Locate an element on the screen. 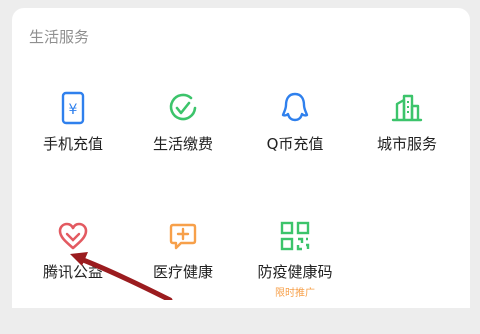 This screenshot has height=334, width=480. service-label: 腾讯公益 is located at coordinates (72, 272).